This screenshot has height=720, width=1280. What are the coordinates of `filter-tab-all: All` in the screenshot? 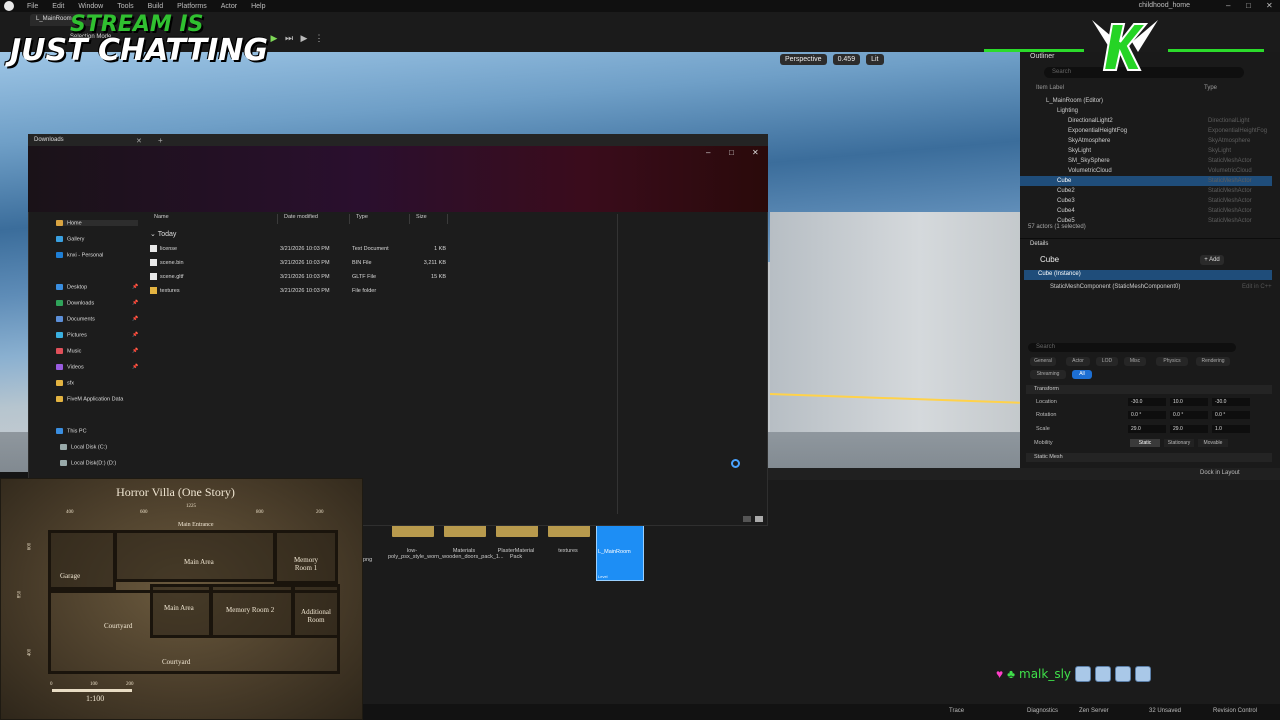 It's located at (1082, 374).